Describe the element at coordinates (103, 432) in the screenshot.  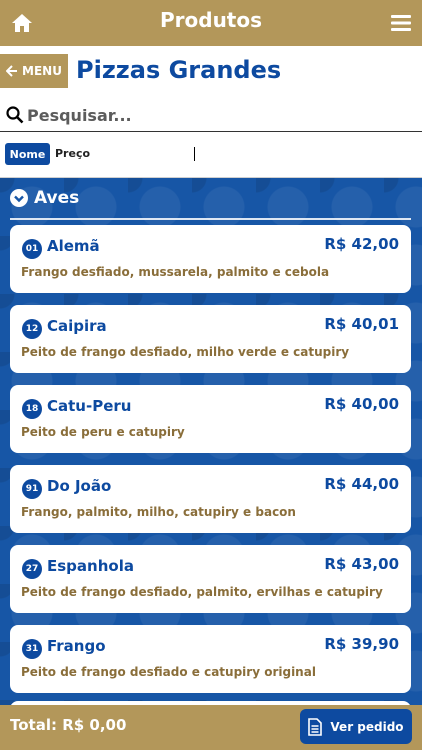
I see `product-description: Peito de peru e catupiry` at that location.